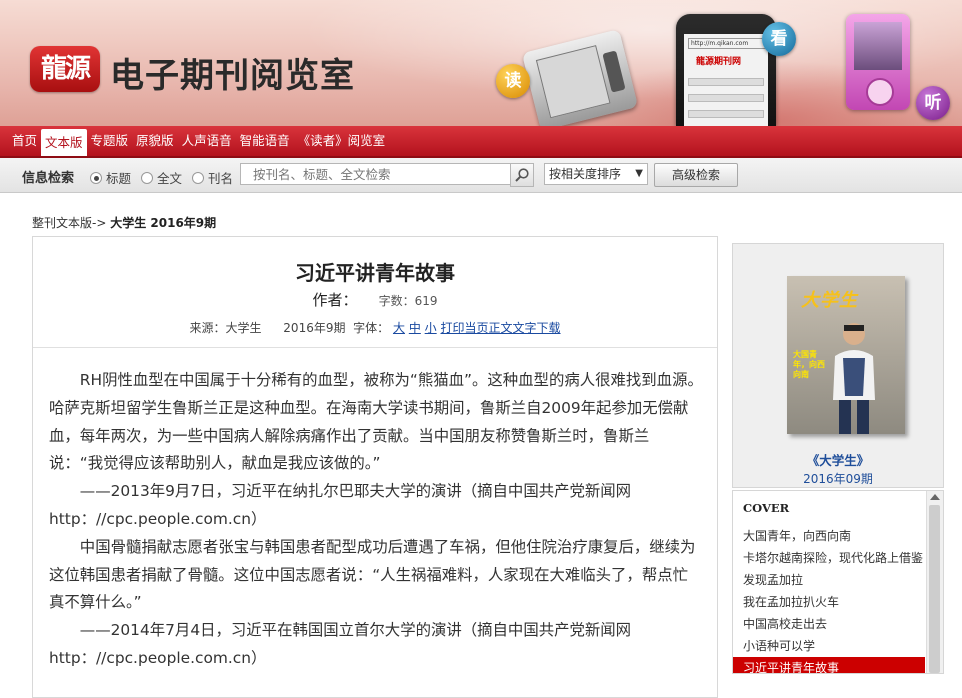  I want to click on radio-label: 刊名, so click(221, 178).